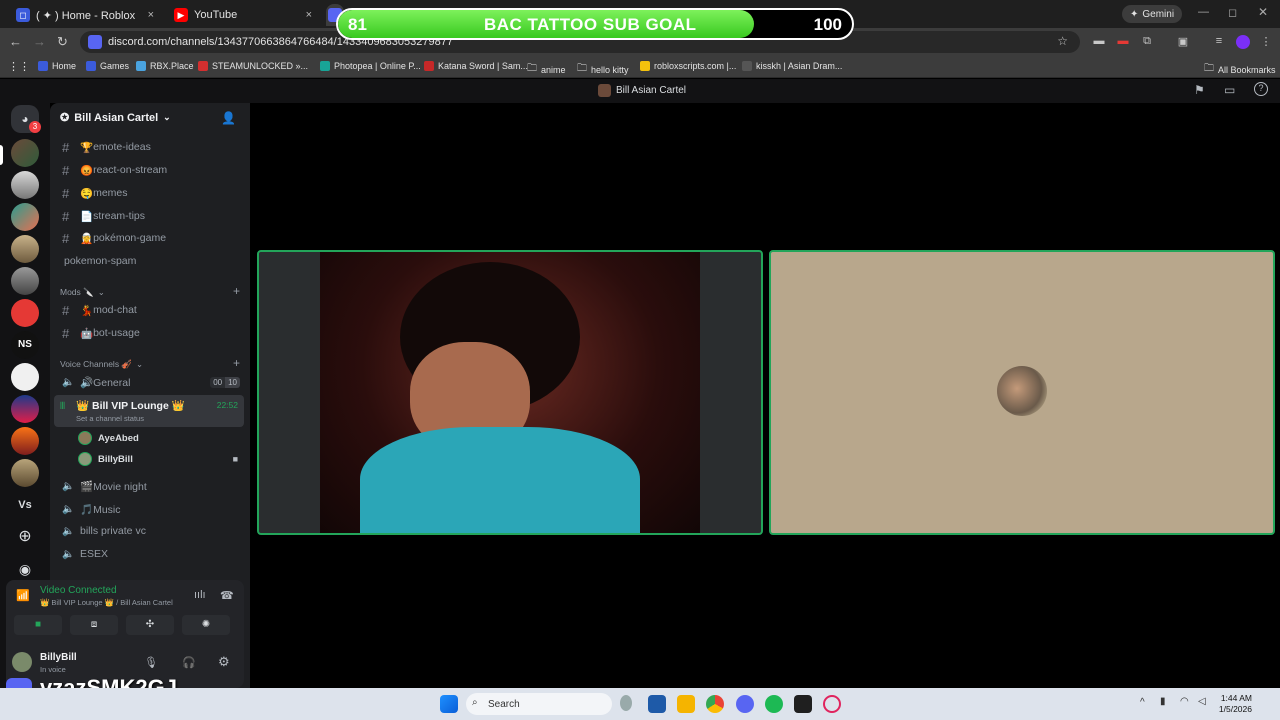 This screenshot has height=720, width=1280. I want to click on current-user-name: BillyBill, so click(58, 657).